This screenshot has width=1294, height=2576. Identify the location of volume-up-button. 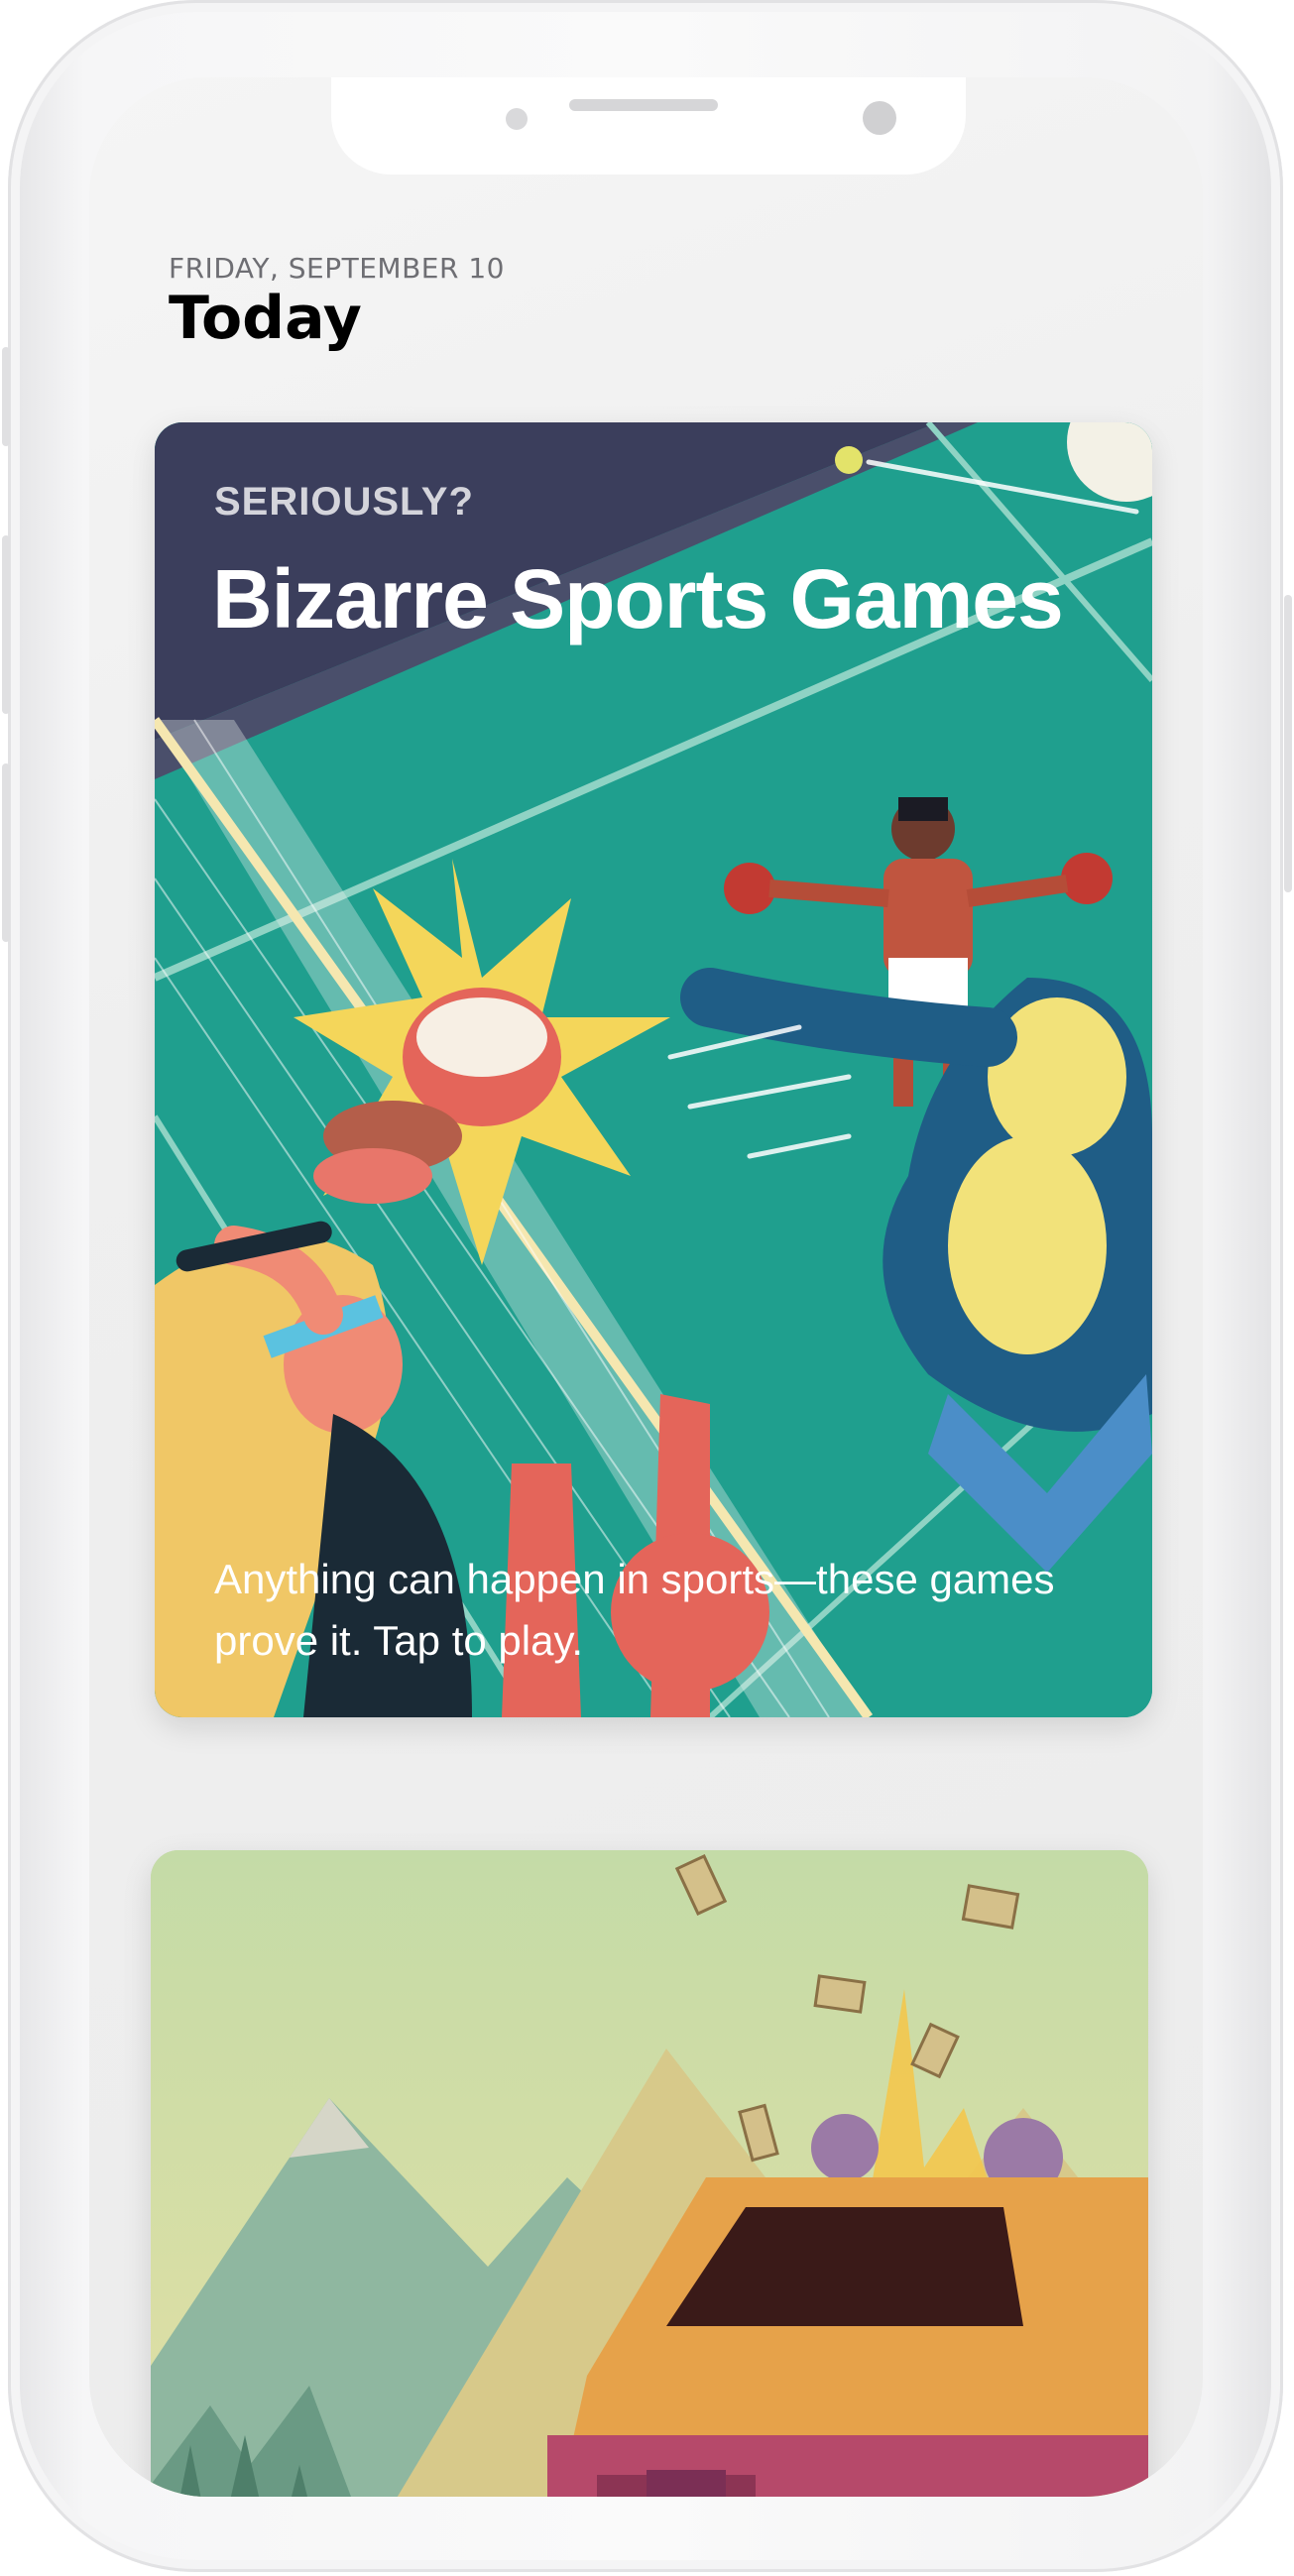
(6, 624).